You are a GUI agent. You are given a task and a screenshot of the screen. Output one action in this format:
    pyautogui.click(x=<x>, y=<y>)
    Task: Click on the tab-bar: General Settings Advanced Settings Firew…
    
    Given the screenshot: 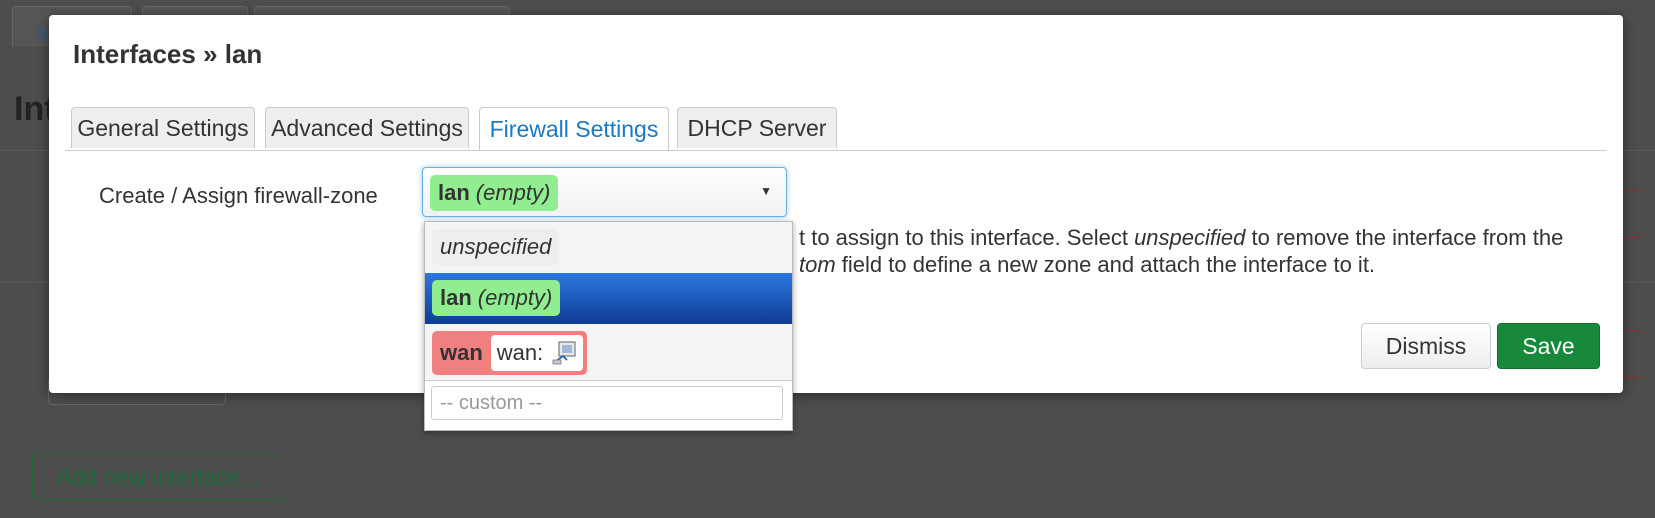 What is the action you would take?
    pyautogui.click(x=836, y=122)
    